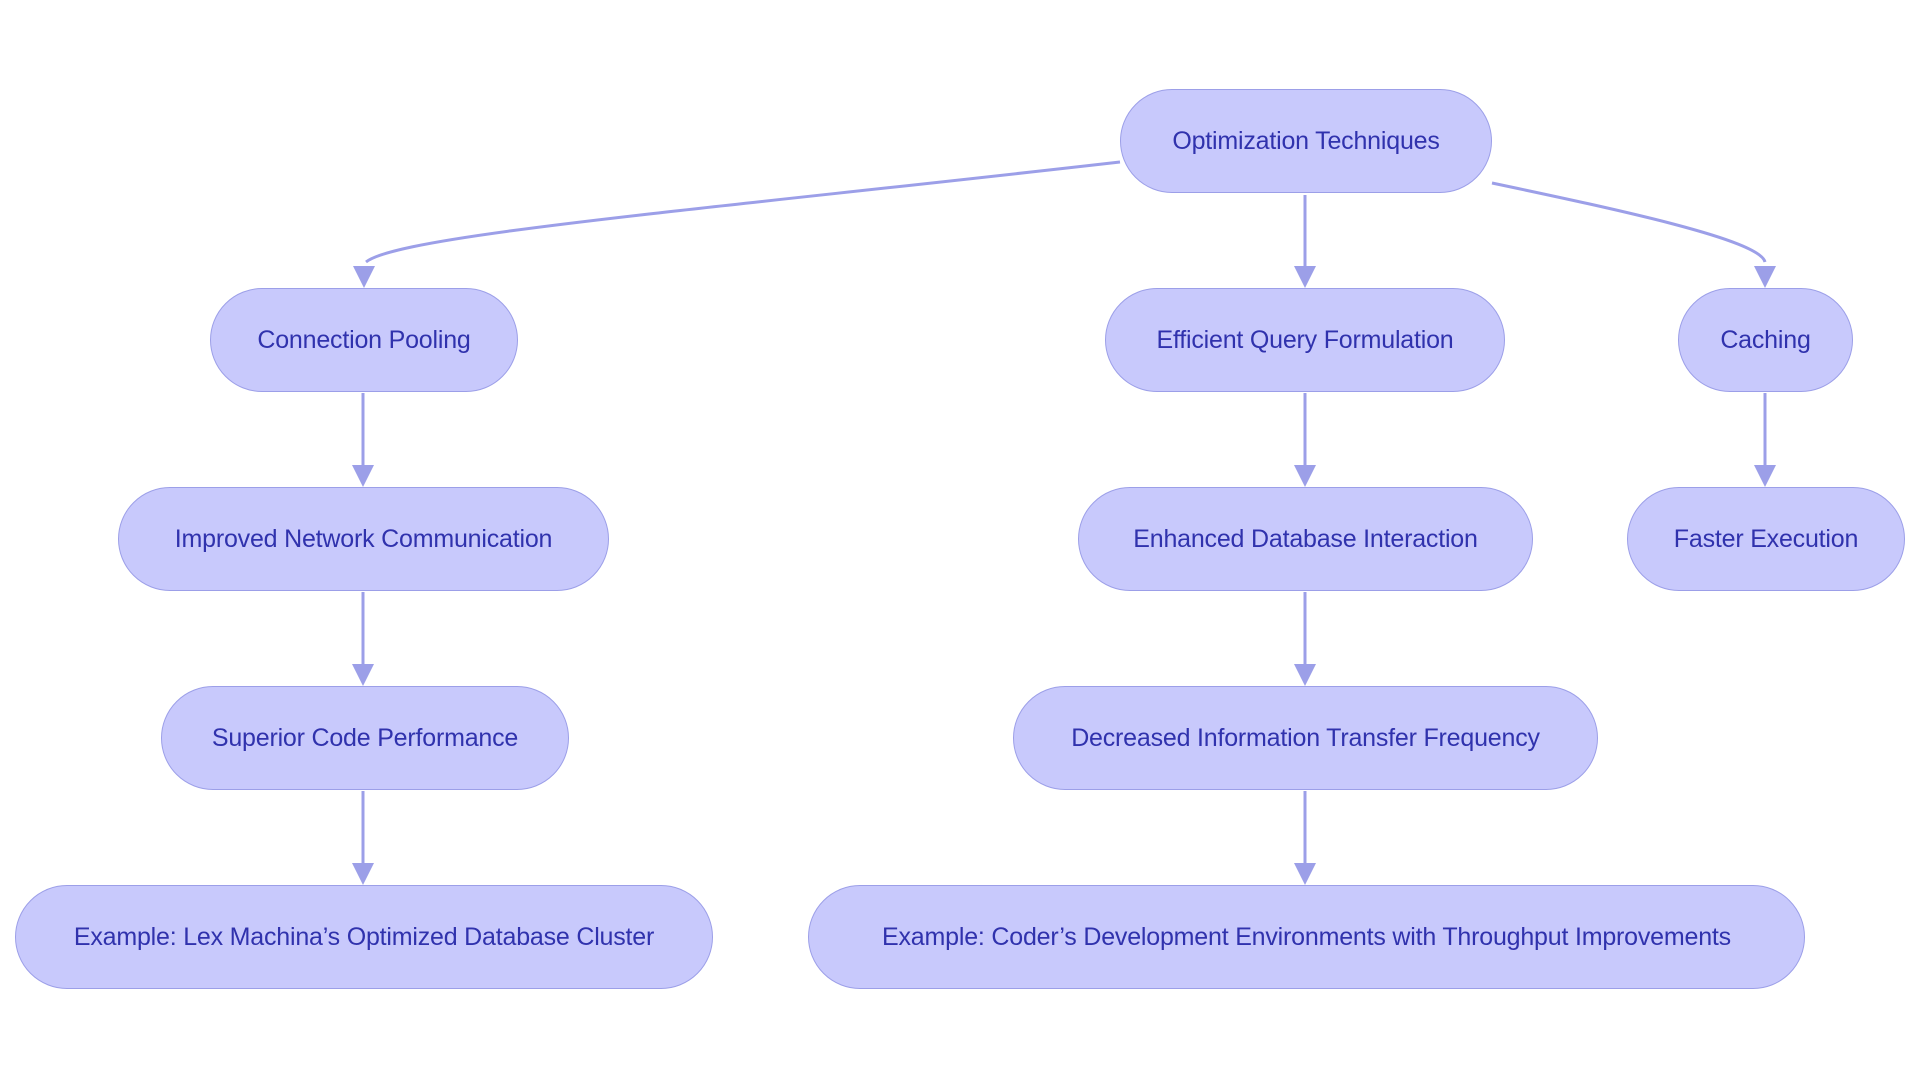  I want to click on node-label: Faster Execution, so click(1766, 538).